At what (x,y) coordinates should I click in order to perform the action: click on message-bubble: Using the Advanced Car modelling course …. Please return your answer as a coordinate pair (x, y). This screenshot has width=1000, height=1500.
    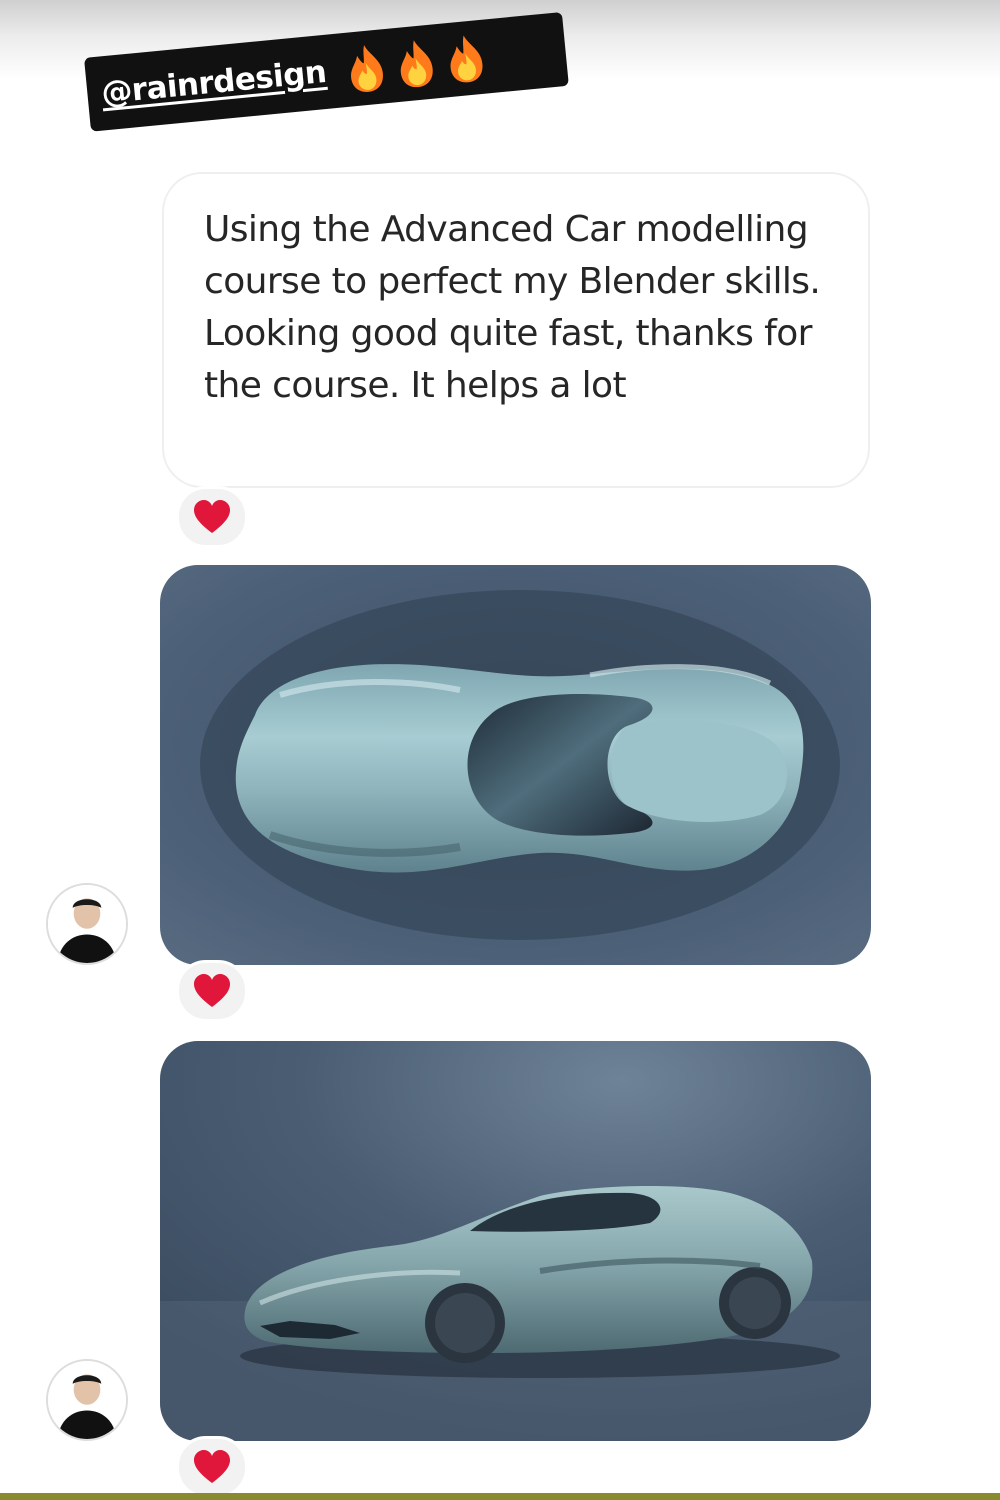
    Looking at the image, I should click on (516, 330).